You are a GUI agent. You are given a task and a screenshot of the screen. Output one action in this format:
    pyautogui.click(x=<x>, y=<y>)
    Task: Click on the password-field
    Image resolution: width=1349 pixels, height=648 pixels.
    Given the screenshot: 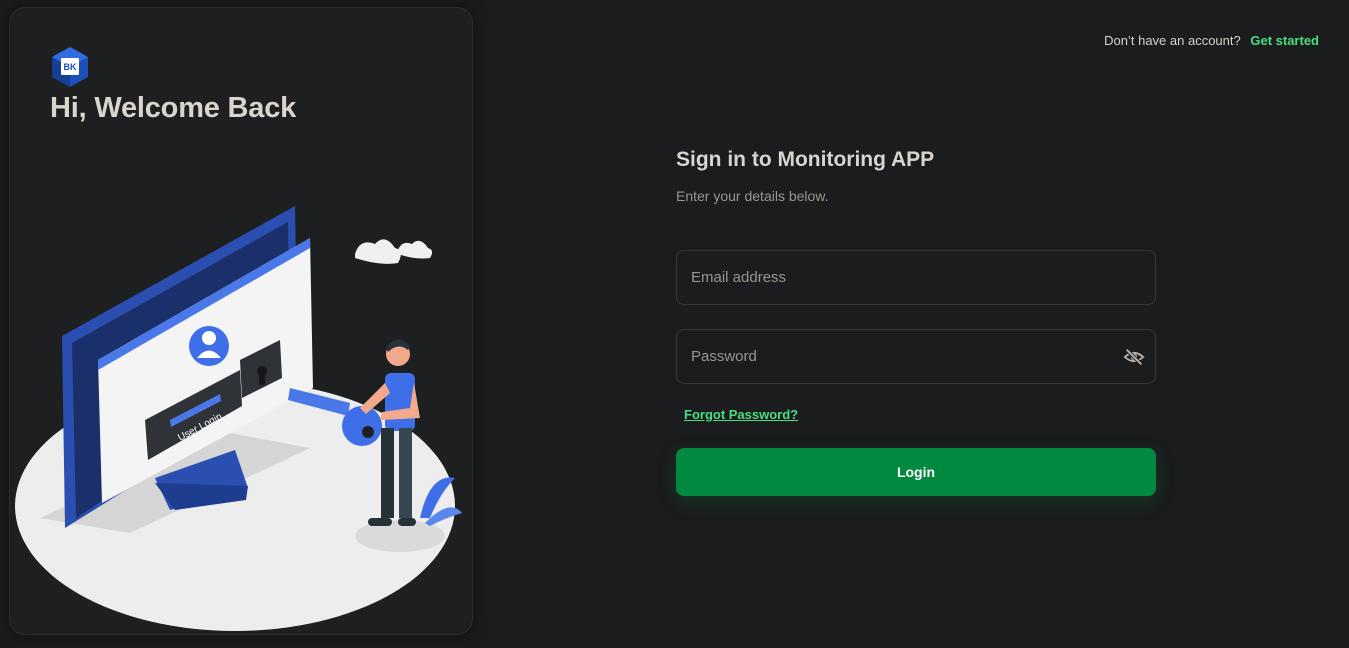 What is the action you would take?
    pyautogui.click(x=916, y=356)
    